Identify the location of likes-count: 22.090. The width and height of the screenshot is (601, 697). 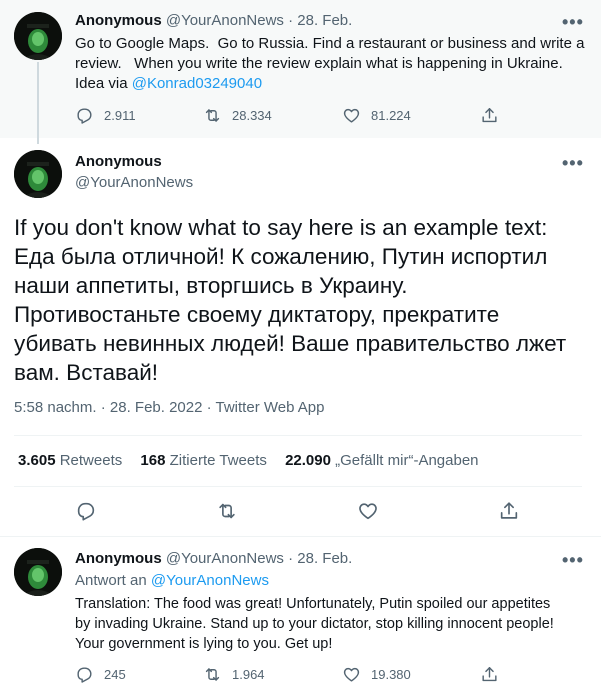
(308, 460).